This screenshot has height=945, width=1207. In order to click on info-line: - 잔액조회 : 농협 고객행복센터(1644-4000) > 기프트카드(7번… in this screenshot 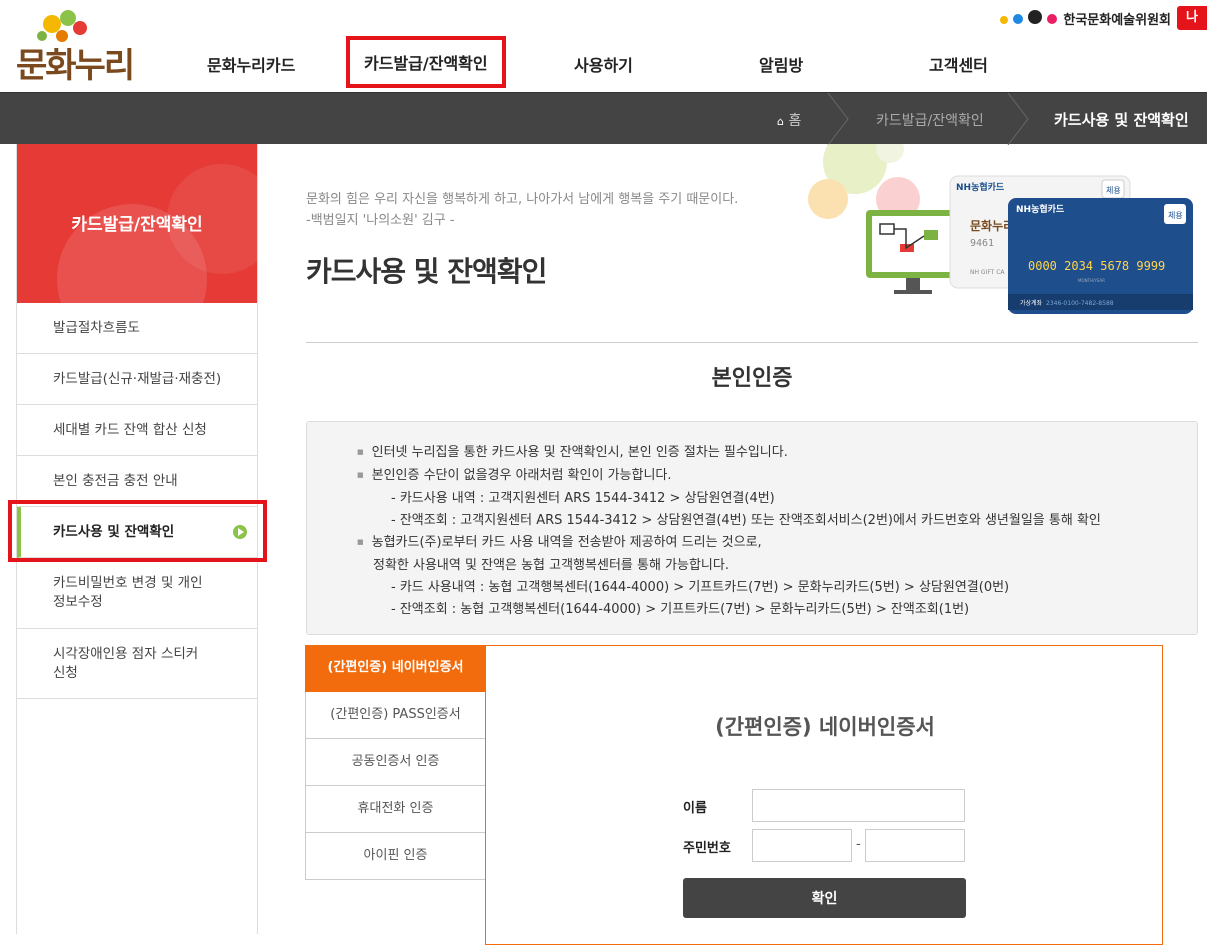, I will do `click(680, 609)`.